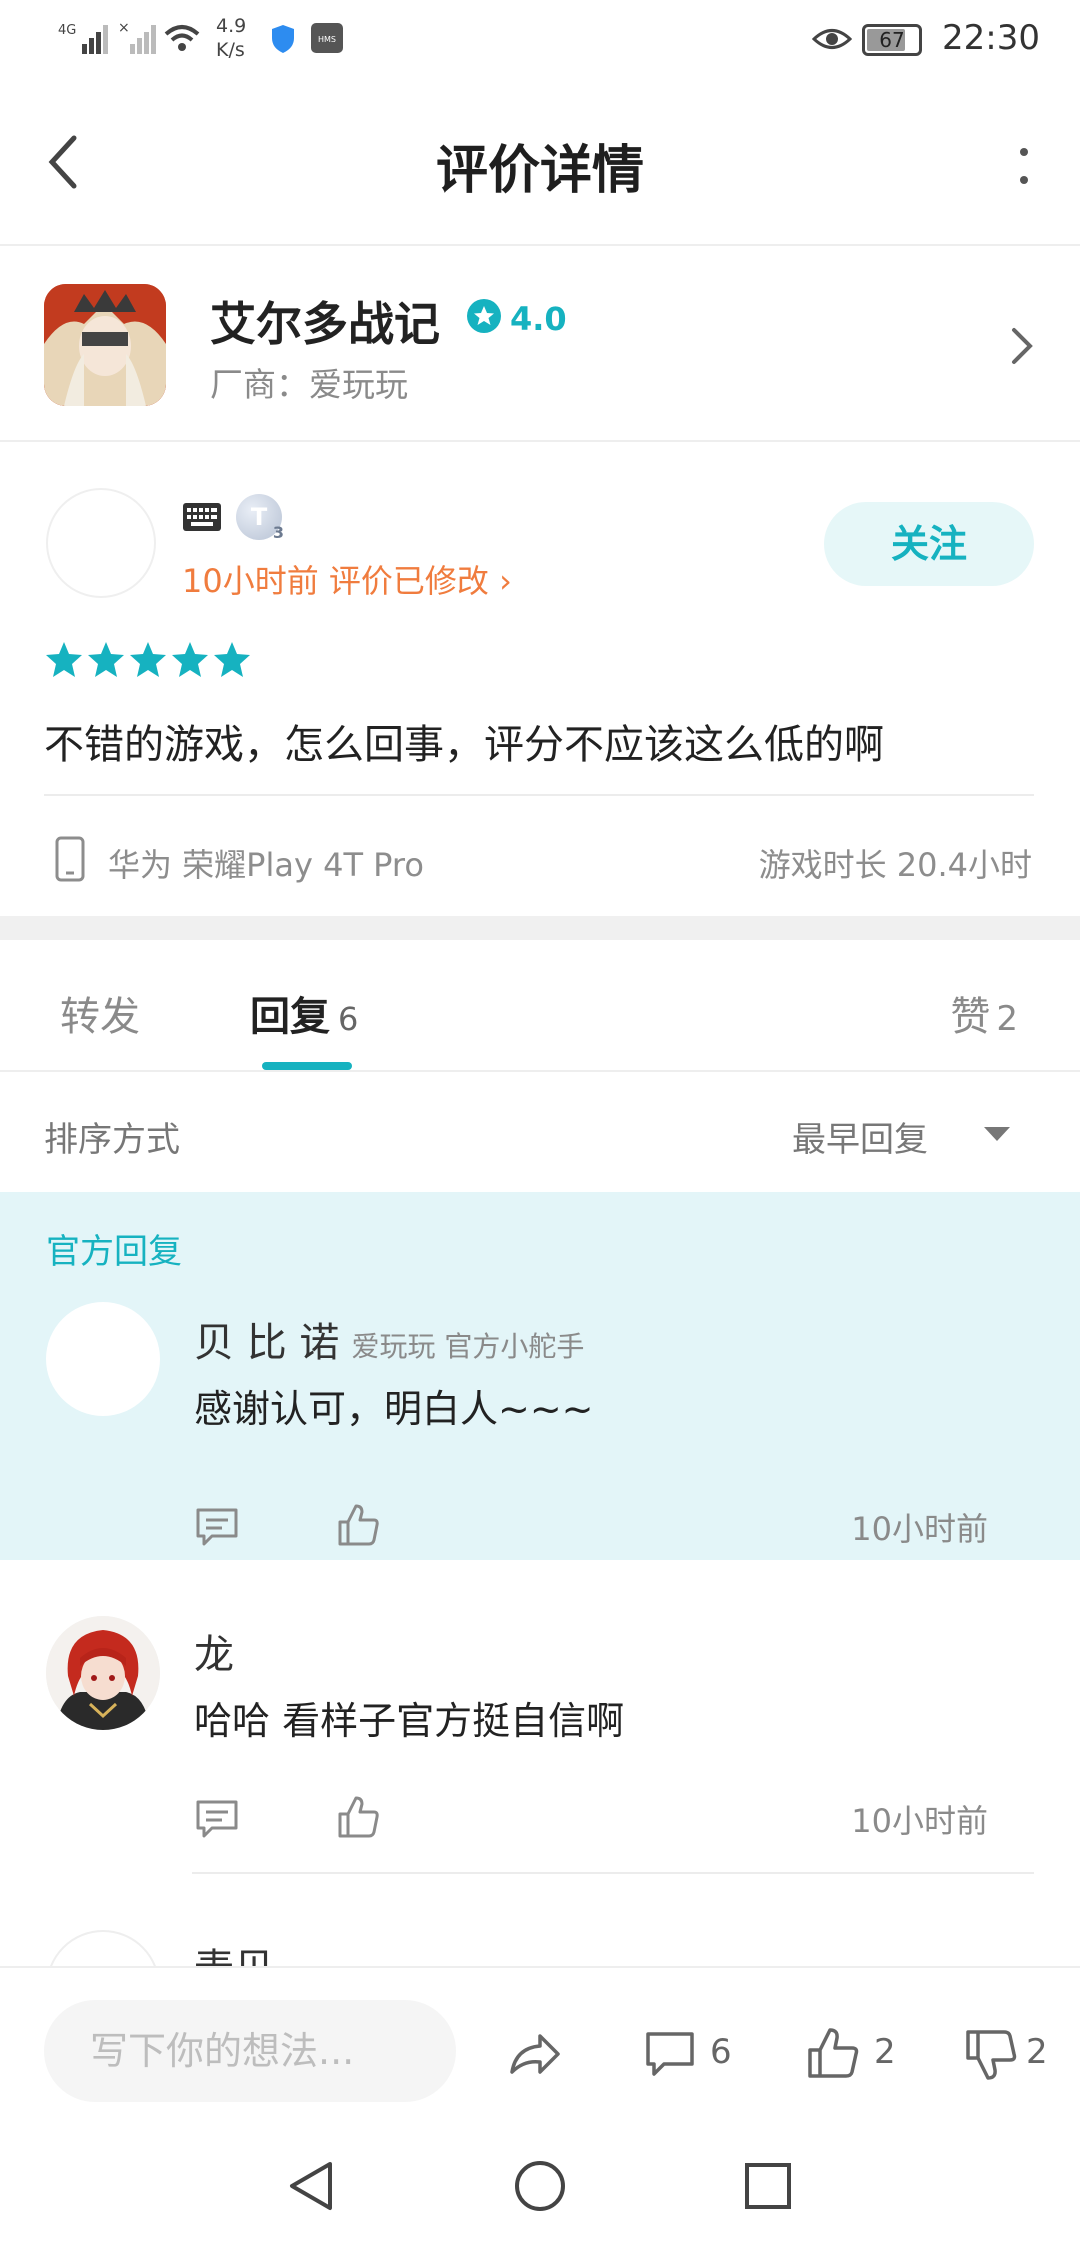 The width and height of the screenshot is (1080, 2244). Describe the element at coordinates (114, 1252) in the screenshot. I see `official-reply-label: 官方回复` at that location.